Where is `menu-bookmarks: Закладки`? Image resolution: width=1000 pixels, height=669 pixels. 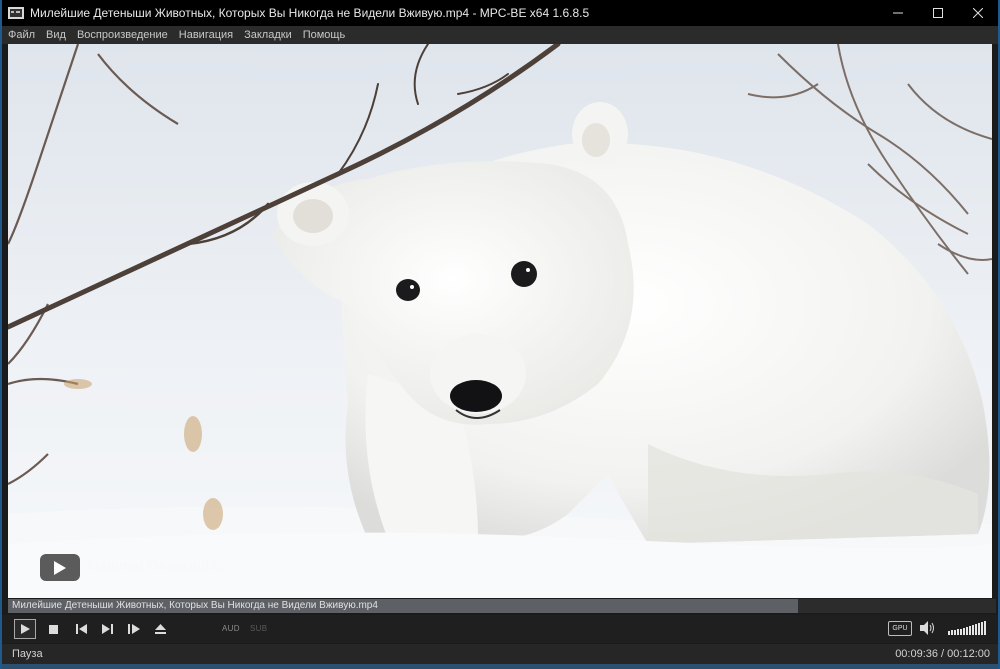 menu-bookmarks: Закладки is located at coordinates (267, 35).